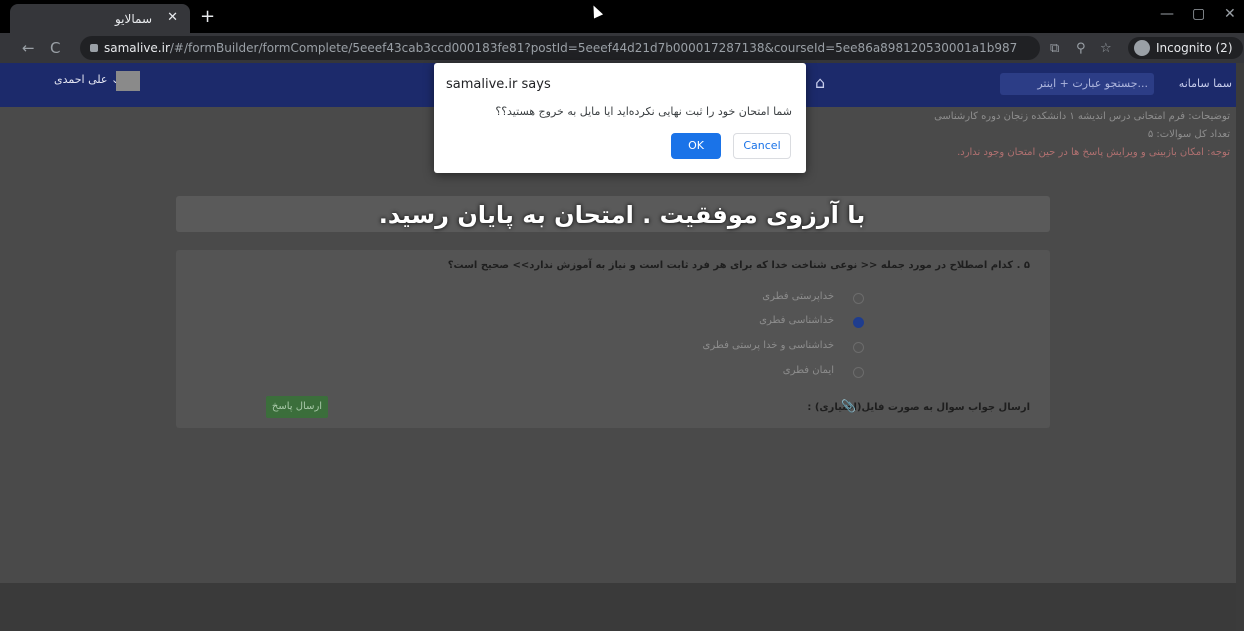 The width and height of the screenshot is (1244, 631). I want to click on option-label: خداپرستی فطری, so click(798, 296).